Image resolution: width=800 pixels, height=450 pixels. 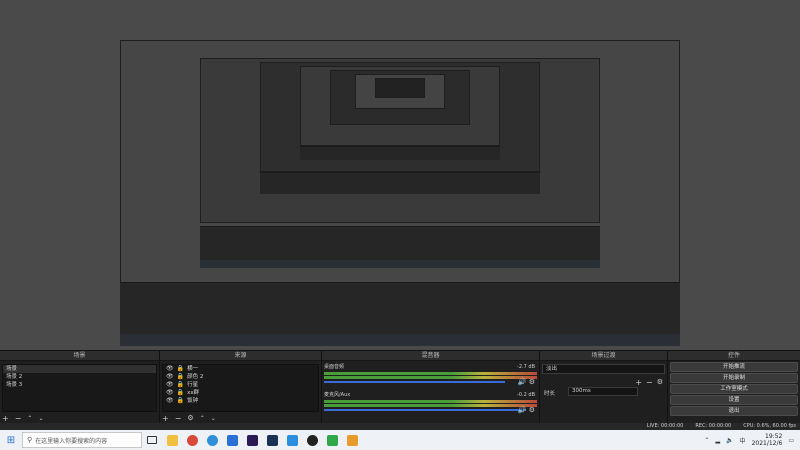 What do you see at coordinates (743, 440) in the screenshot?
I see `input-language: 中` at bounding box center [743, 440].